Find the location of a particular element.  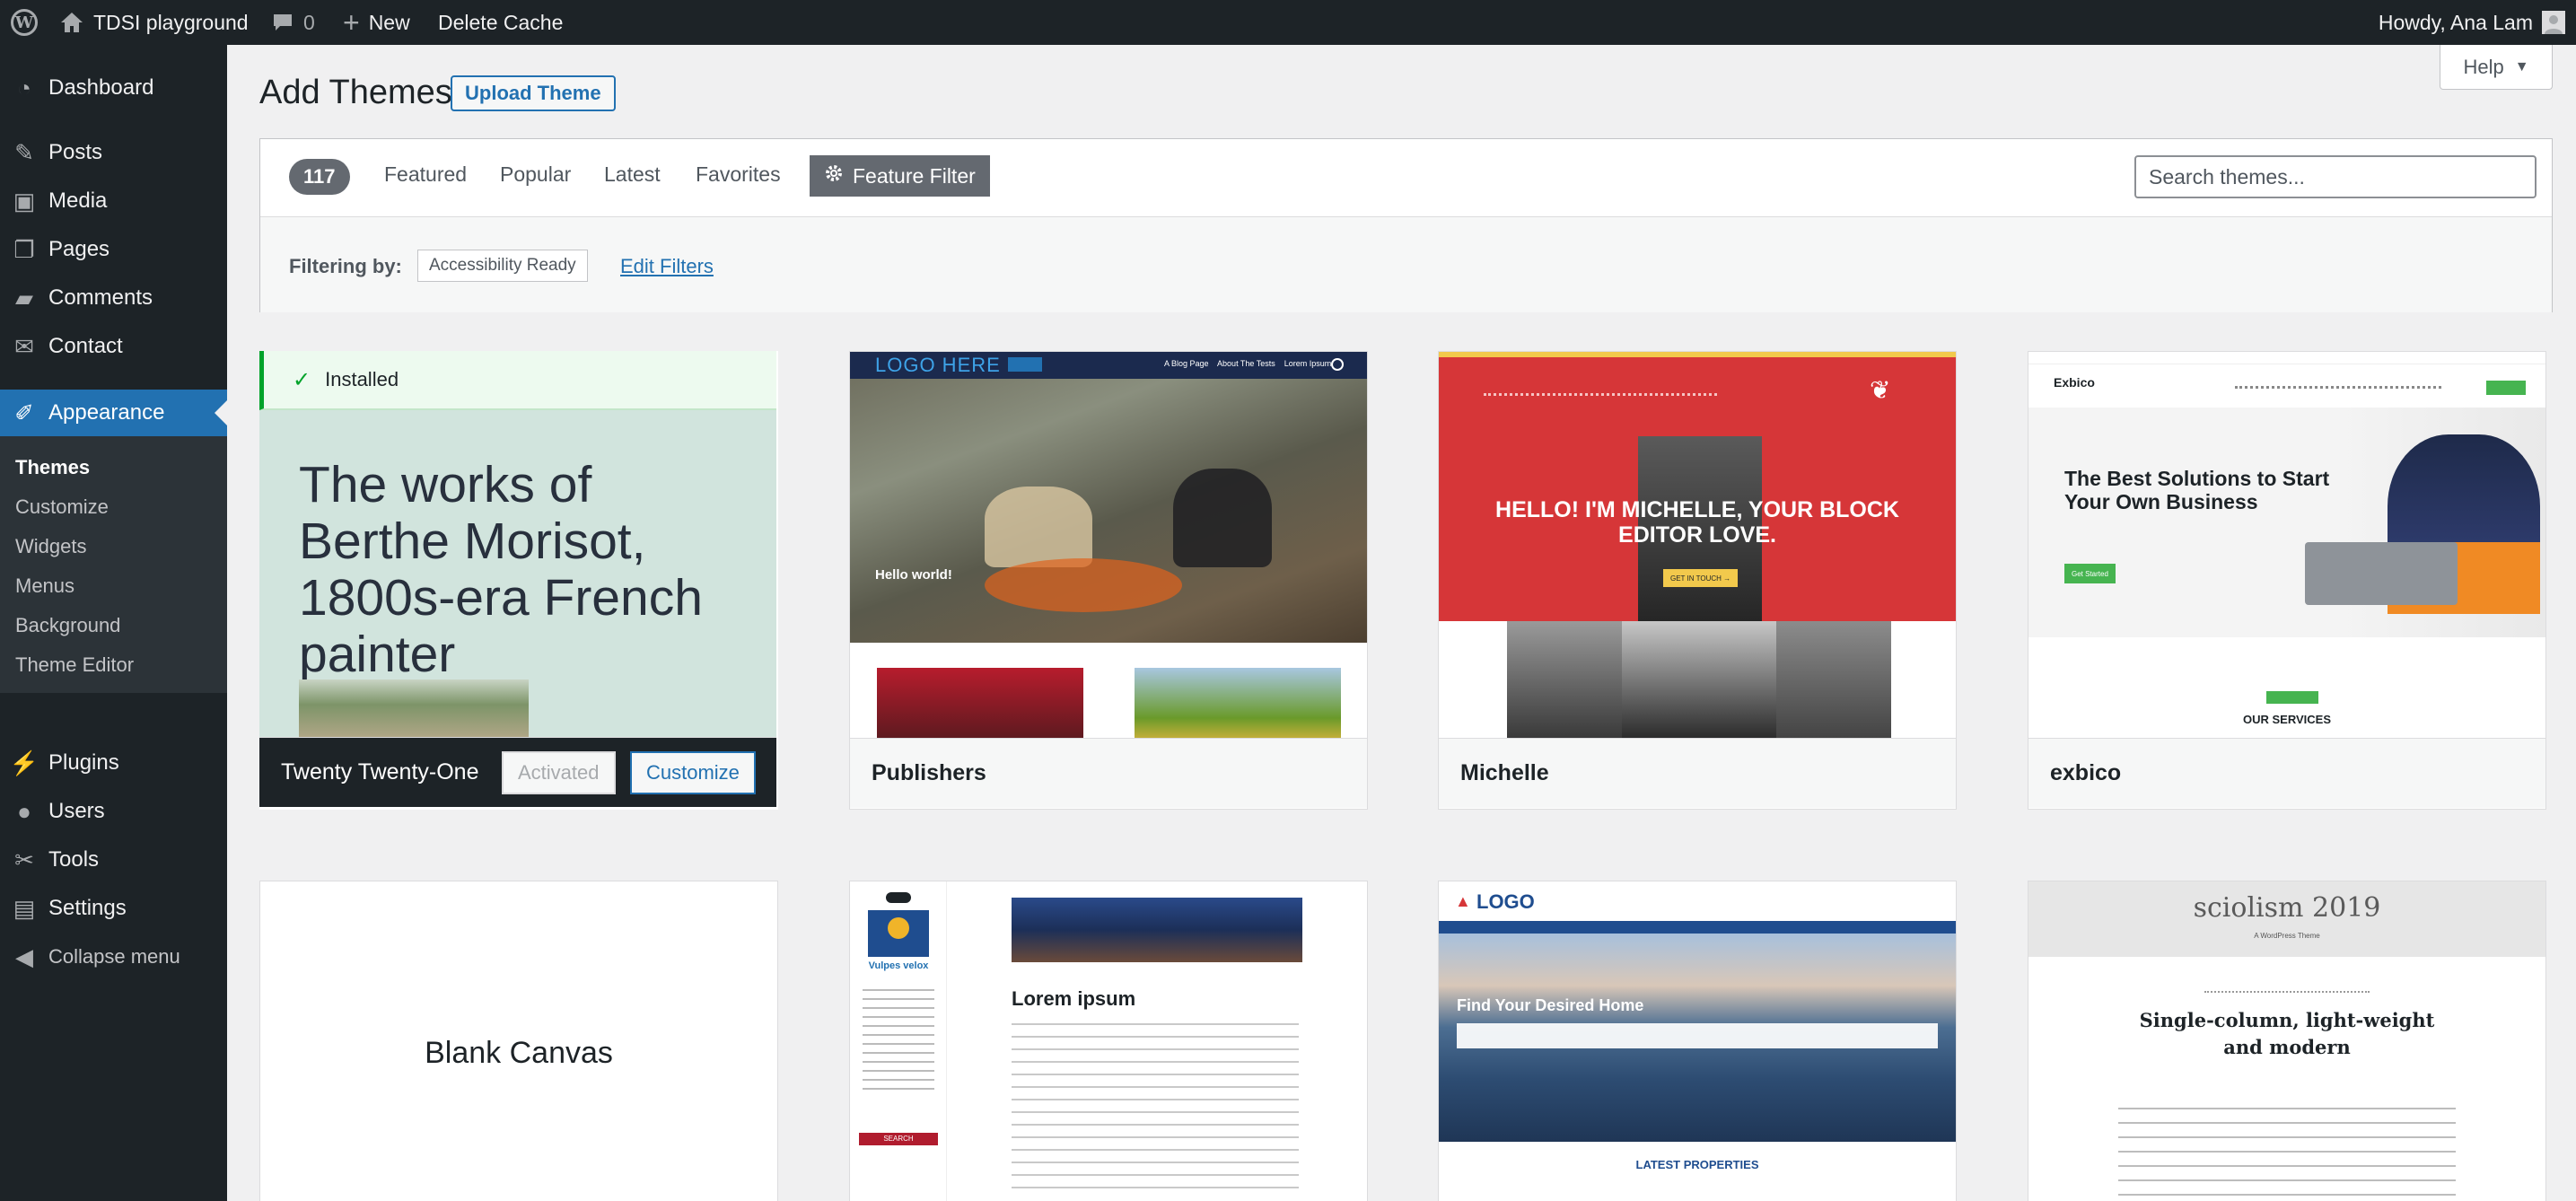

menu-settings: ▤ Settings is located at coordinates (113, 908).